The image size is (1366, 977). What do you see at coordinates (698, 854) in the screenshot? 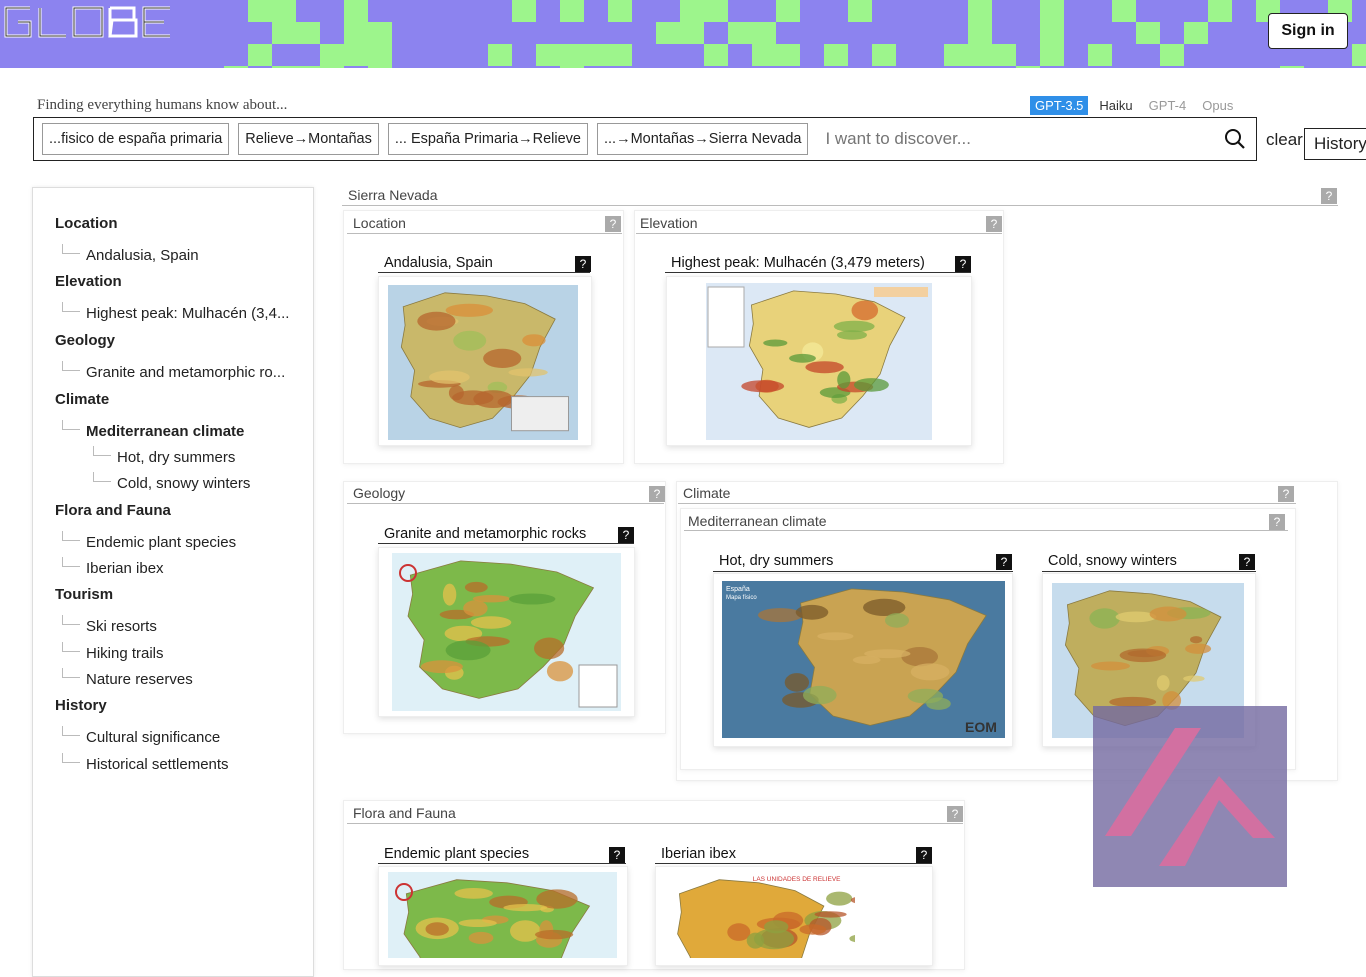
I see `card-title-iberian-ibex: Iberian ibex` at bounding box center [698, 854].